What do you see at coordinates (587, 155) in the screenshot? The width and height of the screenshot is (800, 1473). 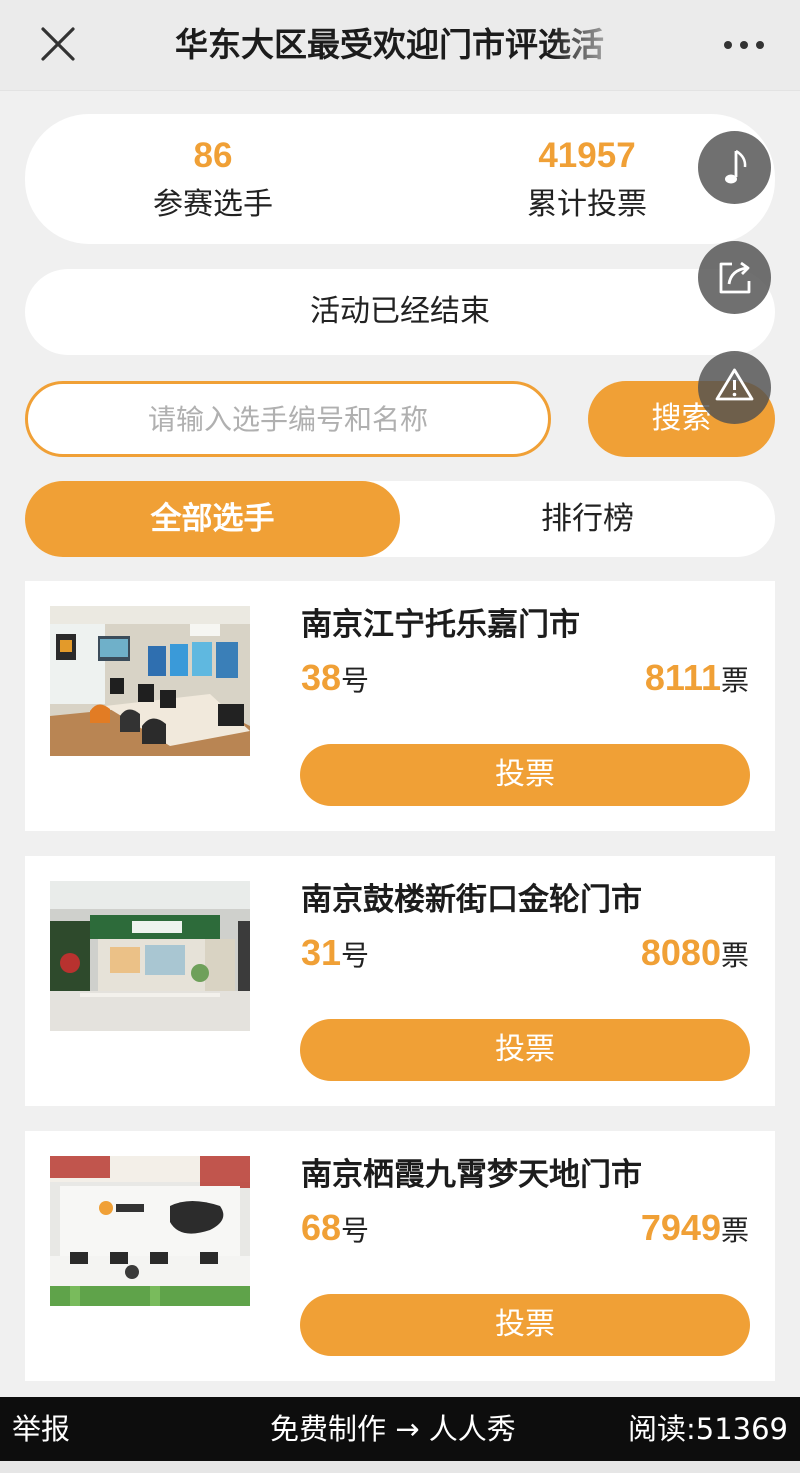 I see `total-votes-count: 41957` at bounding box center [587, 155].